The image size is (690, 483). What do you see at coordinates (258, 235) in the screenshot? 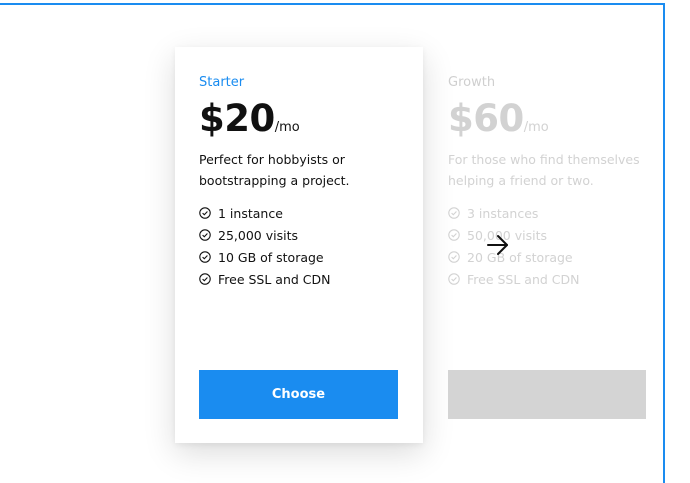
I see `feature-label: 25,000 visits` at bounding box center [258, 235].